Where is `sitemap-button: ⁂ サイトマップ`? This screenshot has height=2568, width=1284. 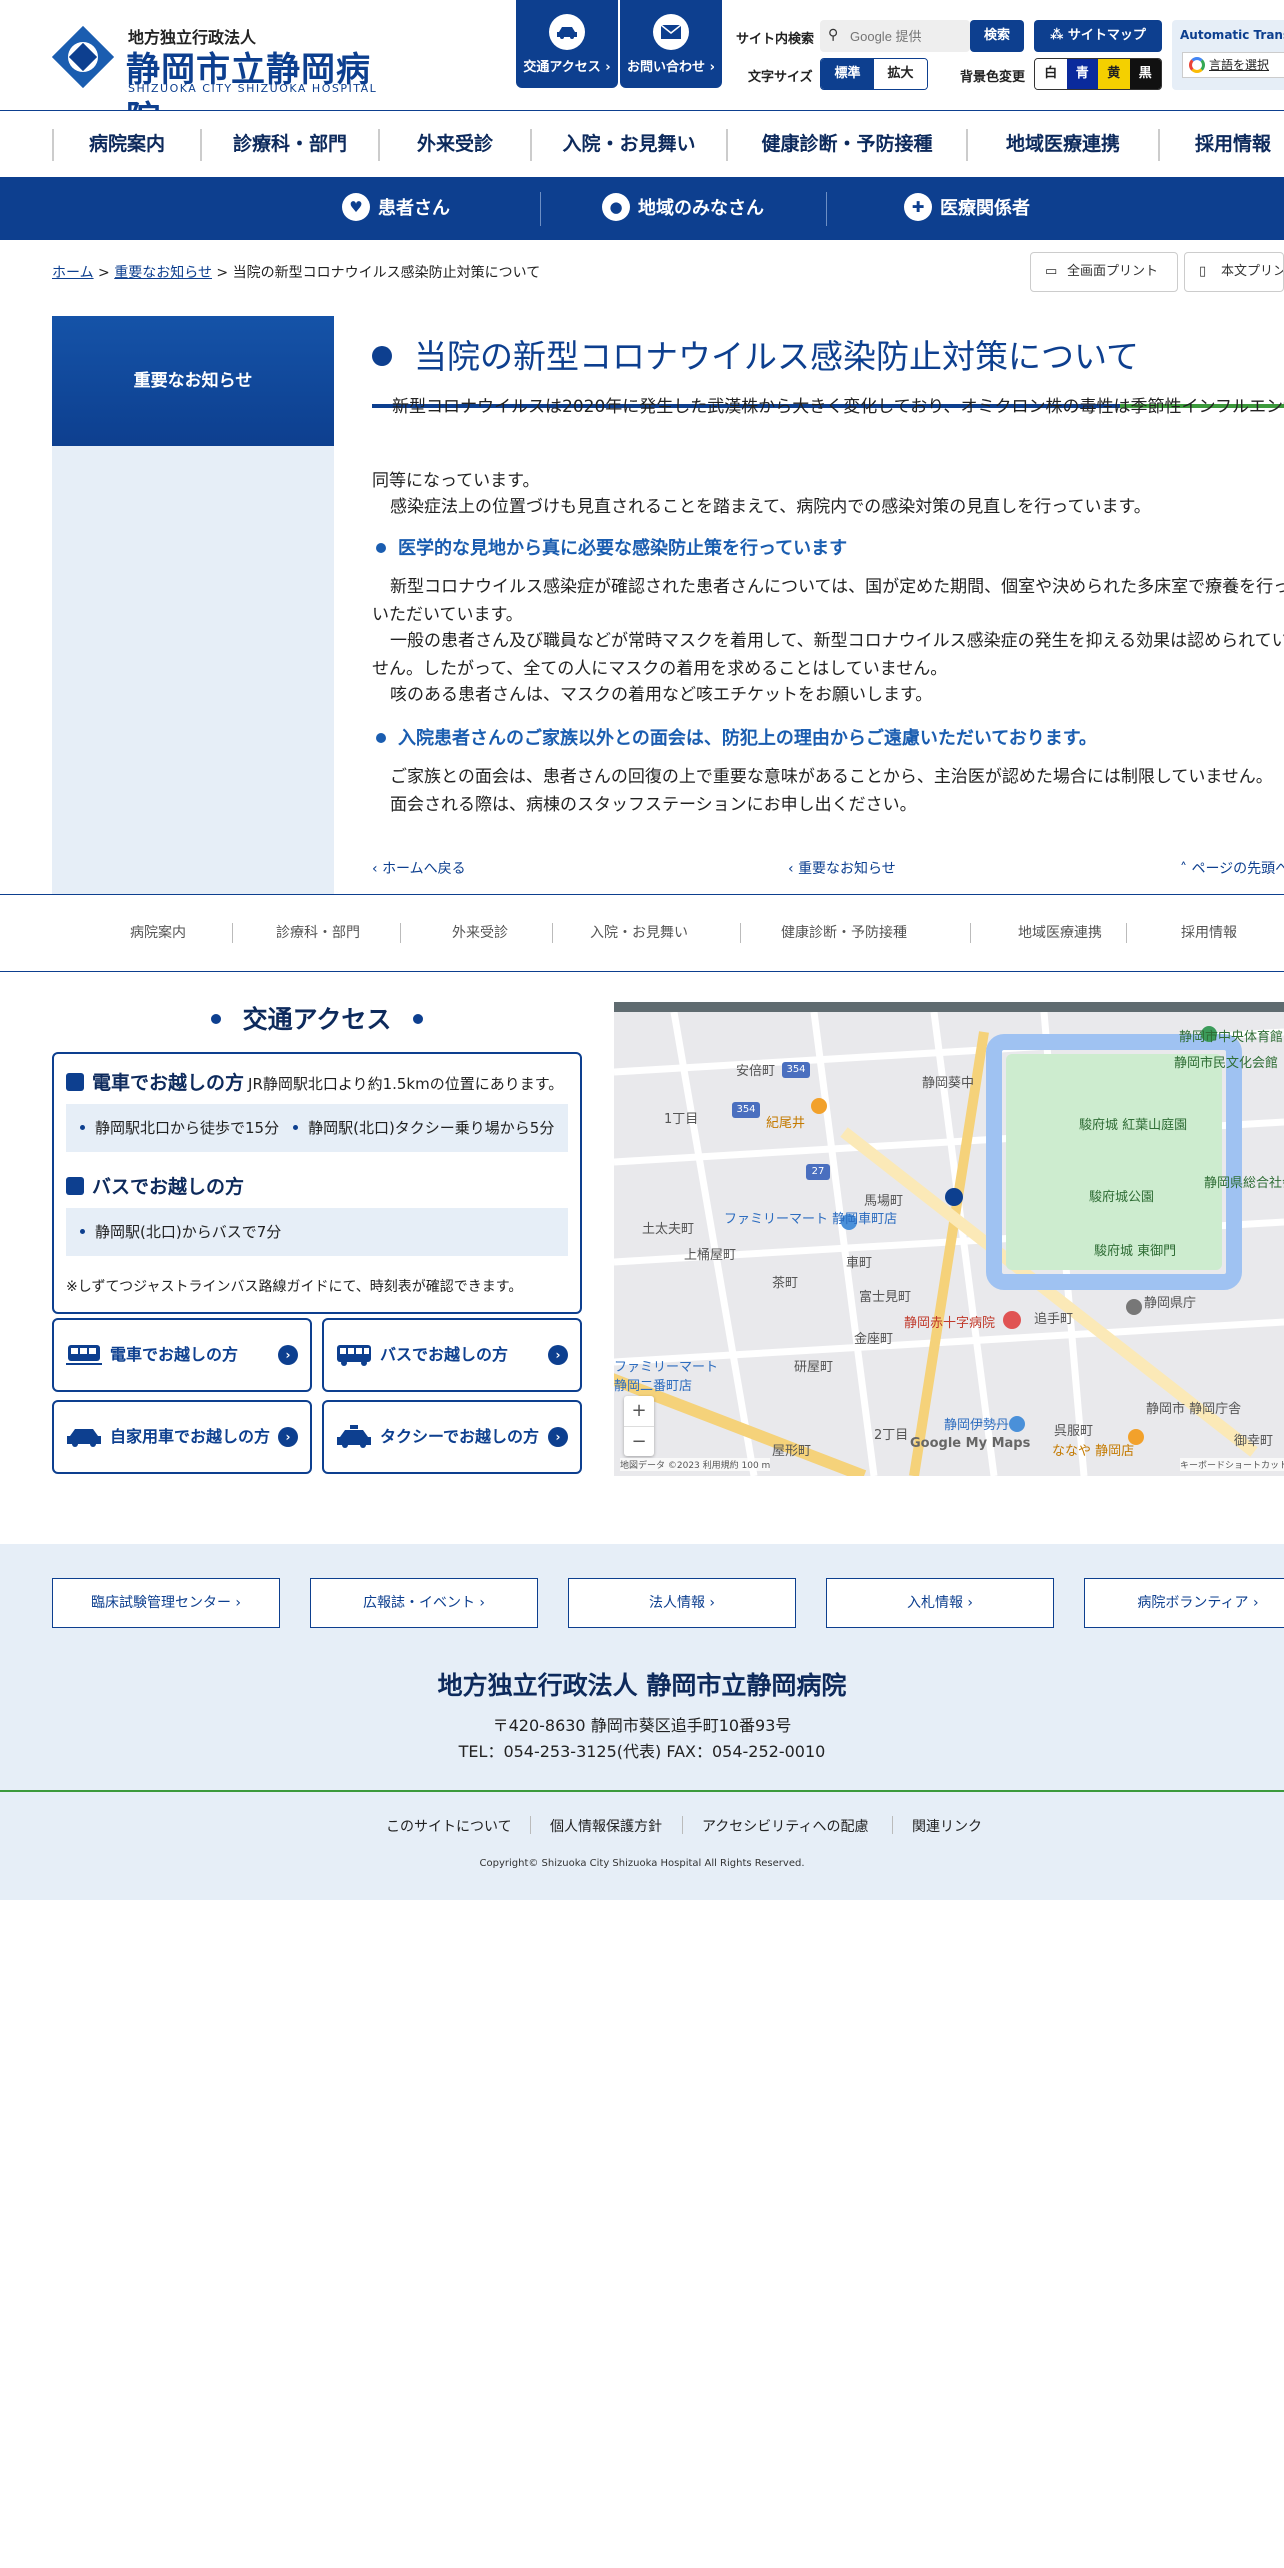
sitemap-button: ⁂ サイトマップ is located at coordinates (1098, 36).